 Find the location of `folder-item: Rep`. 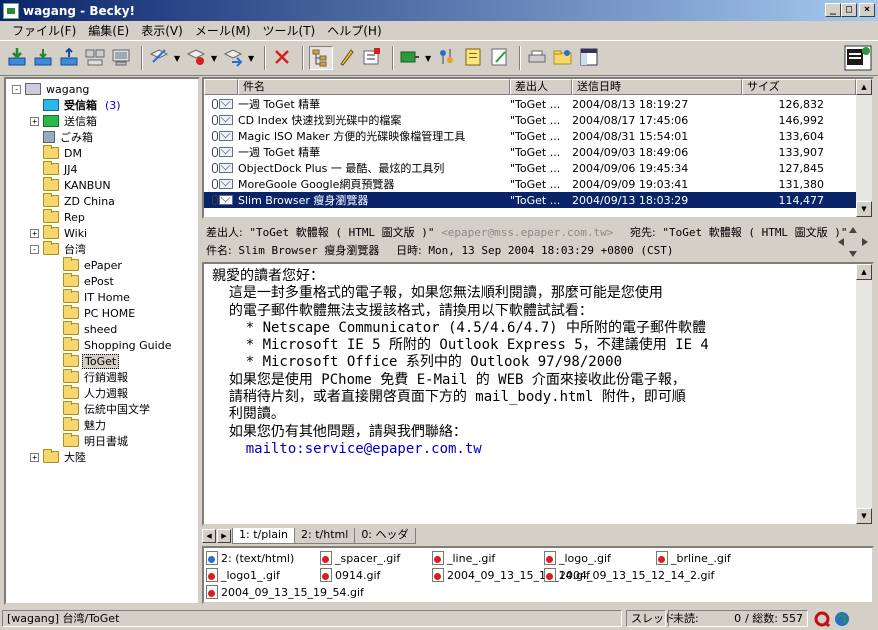

folder-item: Rep is located at coordinates (58, 217).